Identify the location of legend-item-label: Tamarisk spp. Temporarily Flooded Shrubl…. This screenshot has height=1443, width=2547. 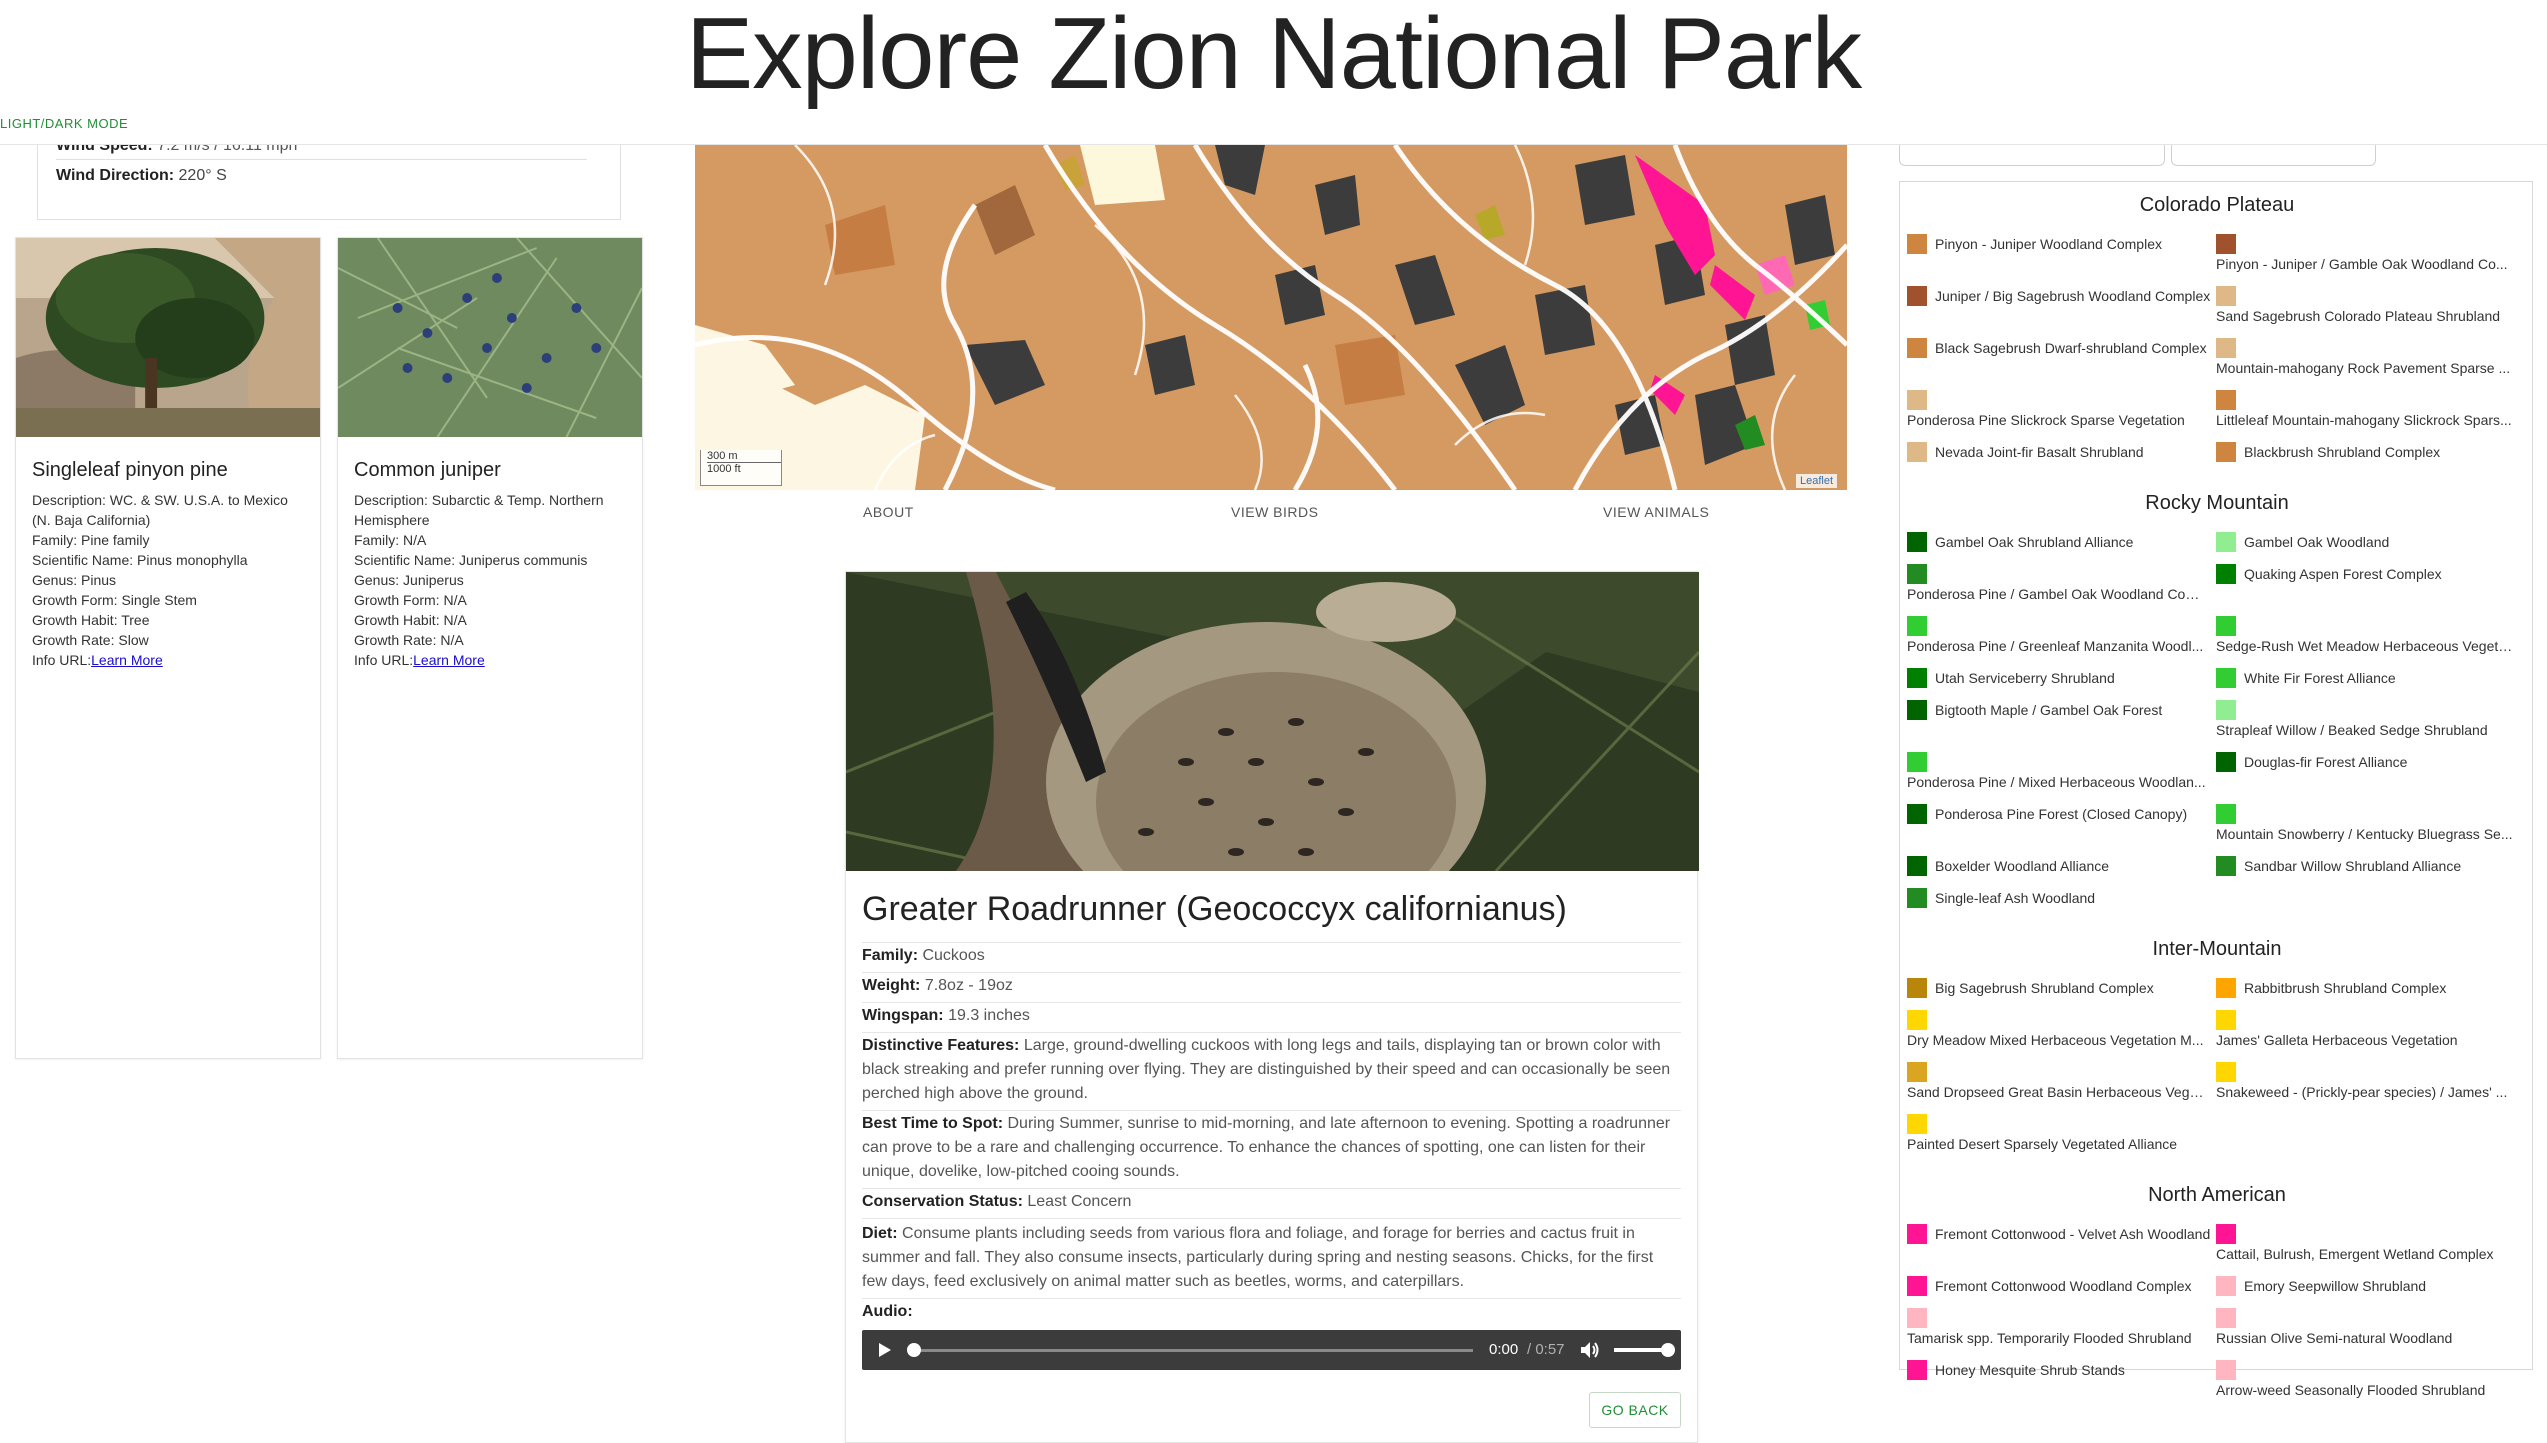
(2049, 1338).